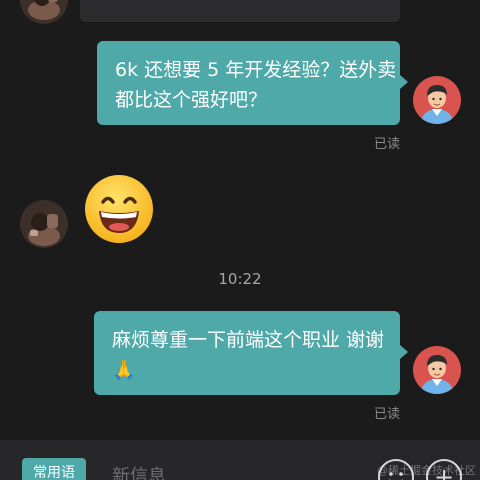 Image resolution: width=480 pixels, height=480 pixels. What do you see at coordinates (119, 209) in the screenshot?
I see `grinning-face-emoji-icon` at bounding box center [119, 209].